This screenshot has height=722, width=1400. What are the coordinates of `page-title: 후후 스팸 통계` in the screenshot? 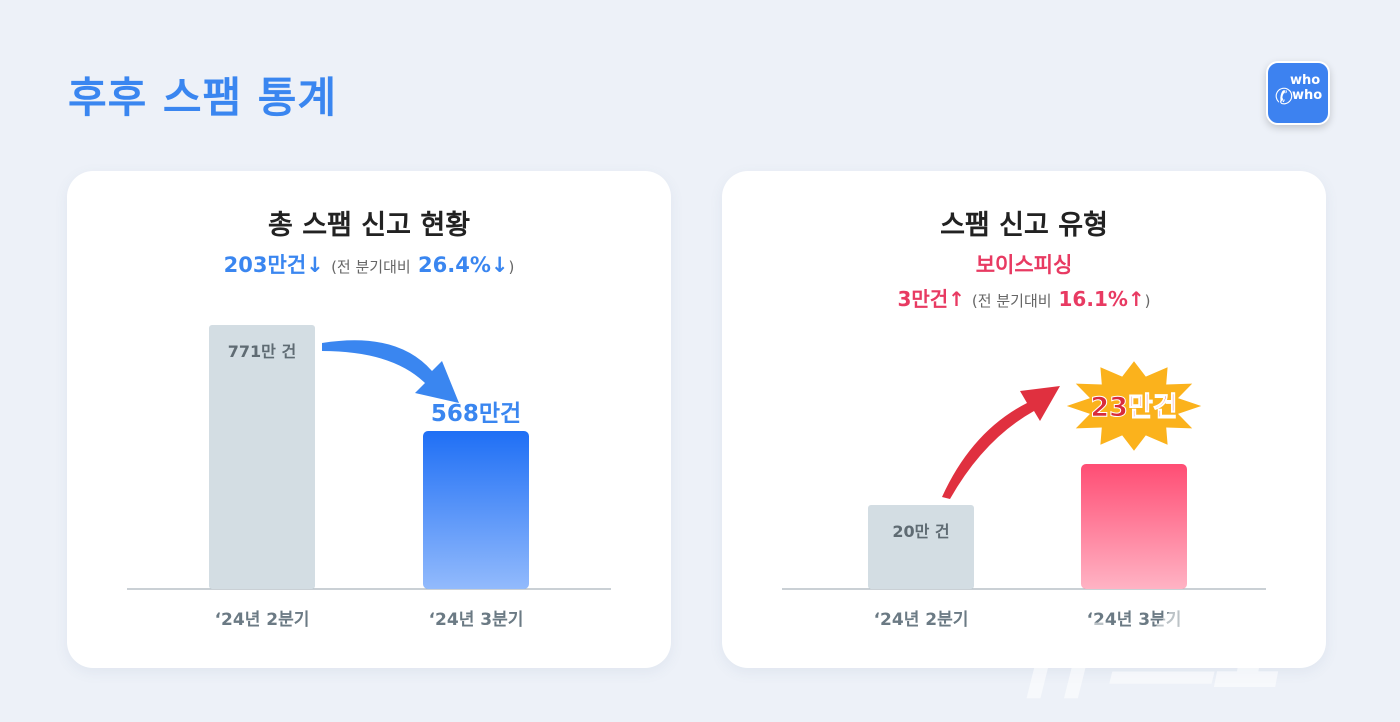 It's located at (203, 97).